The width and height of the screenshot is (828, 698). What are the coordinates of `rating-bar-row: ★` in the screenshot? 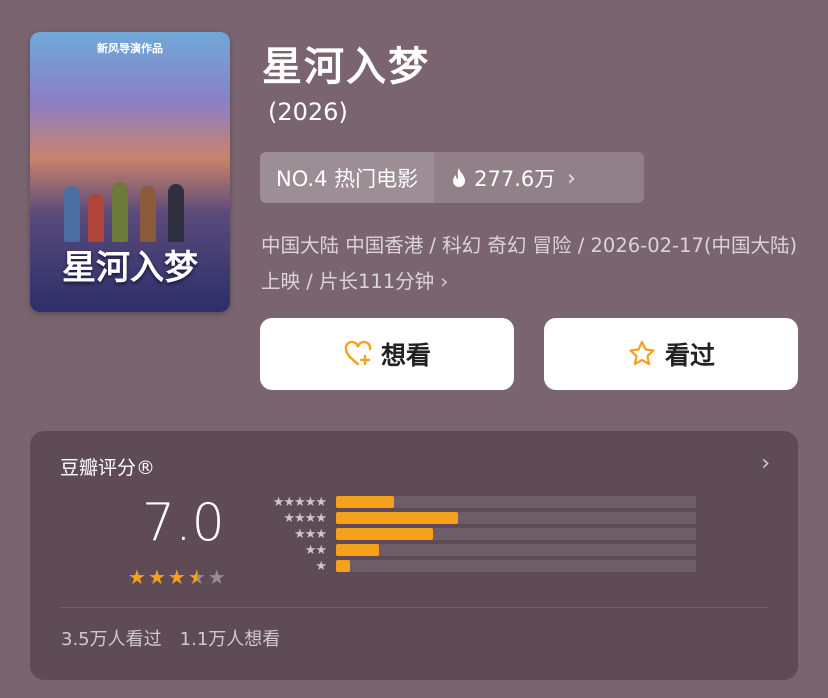 It's located at (476, 566).